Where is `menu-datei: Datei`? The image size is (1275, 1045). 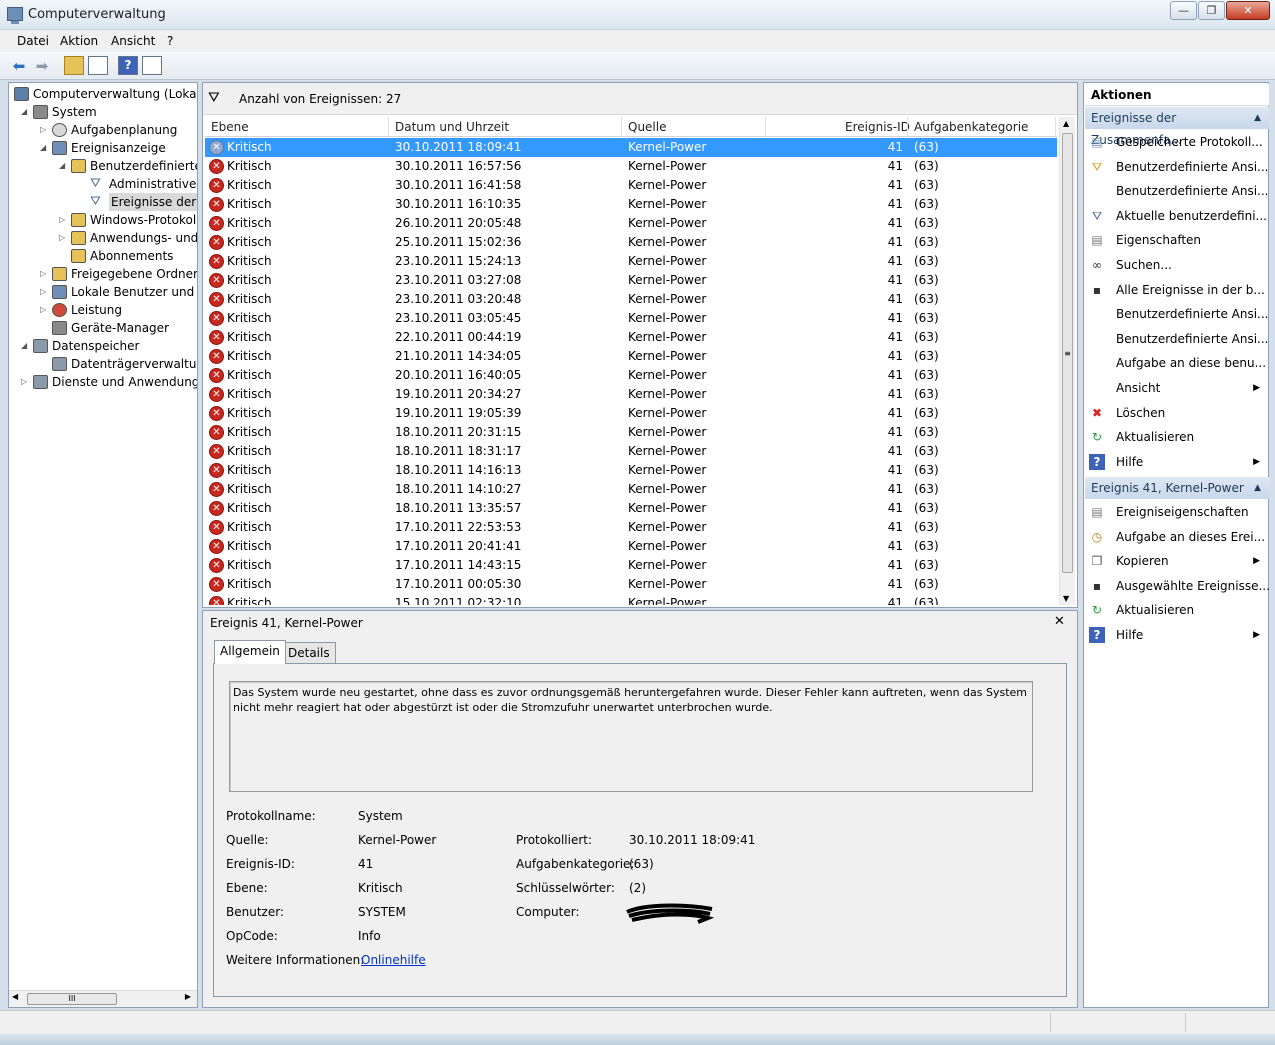
menu-datei: Datei is located at coordinates (33, 41).